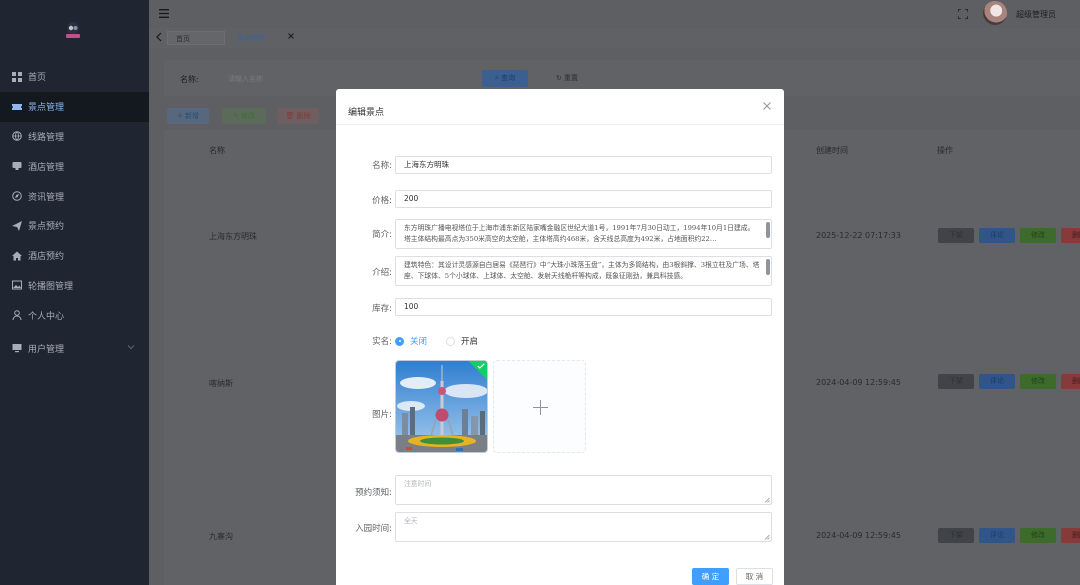 This screenshot has height=585, width=1080. I want to click on sidebar-item-users: 用户管理, so click(74, 348).